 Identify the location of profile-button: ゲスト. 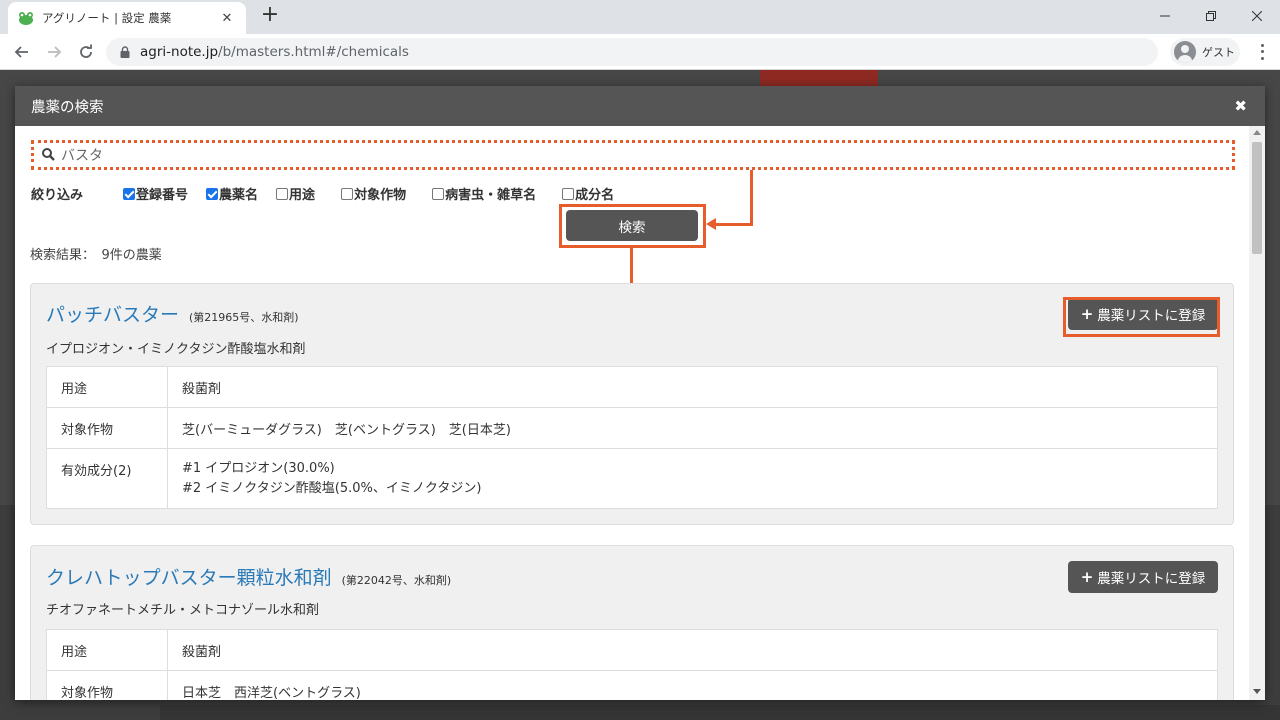
(1205, 52).